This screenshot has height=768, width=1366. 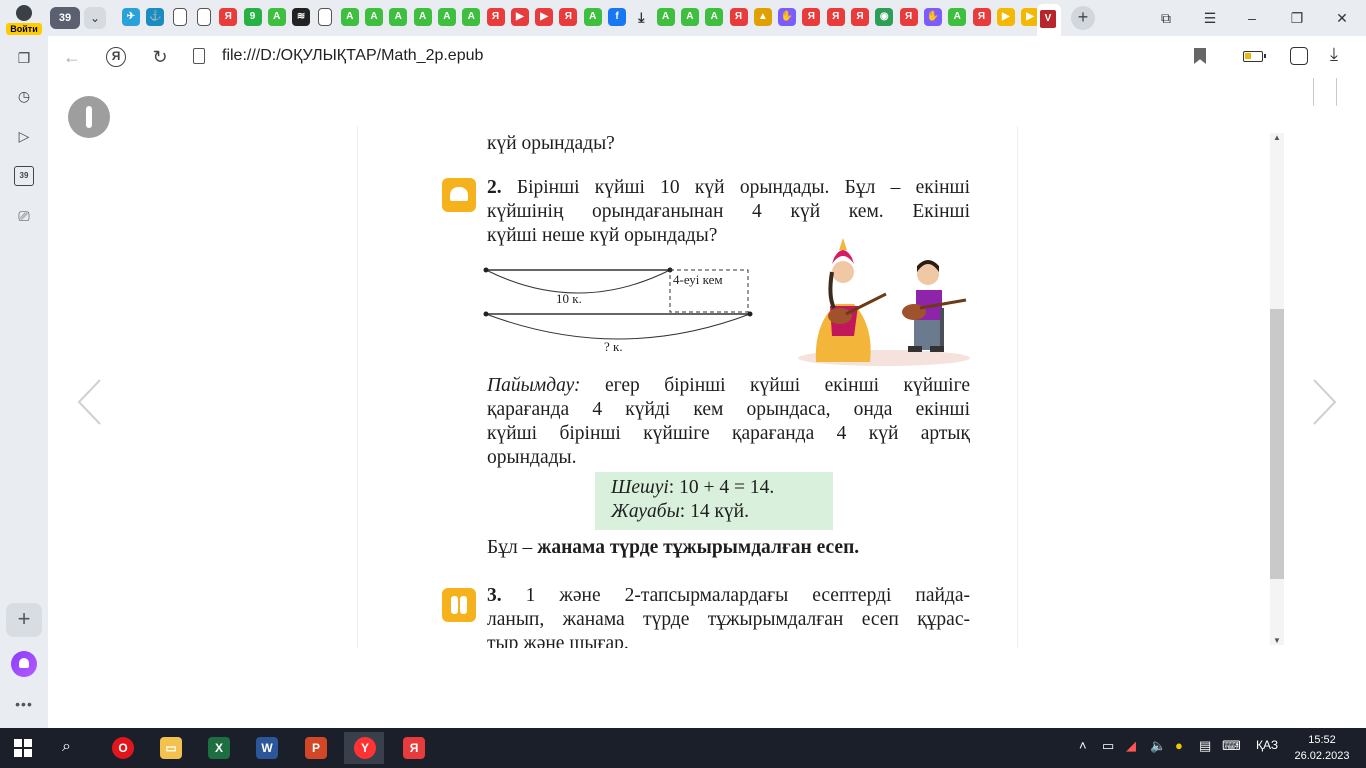 I want to click on menu-icon: ☰, so click(x=1210, y=18).